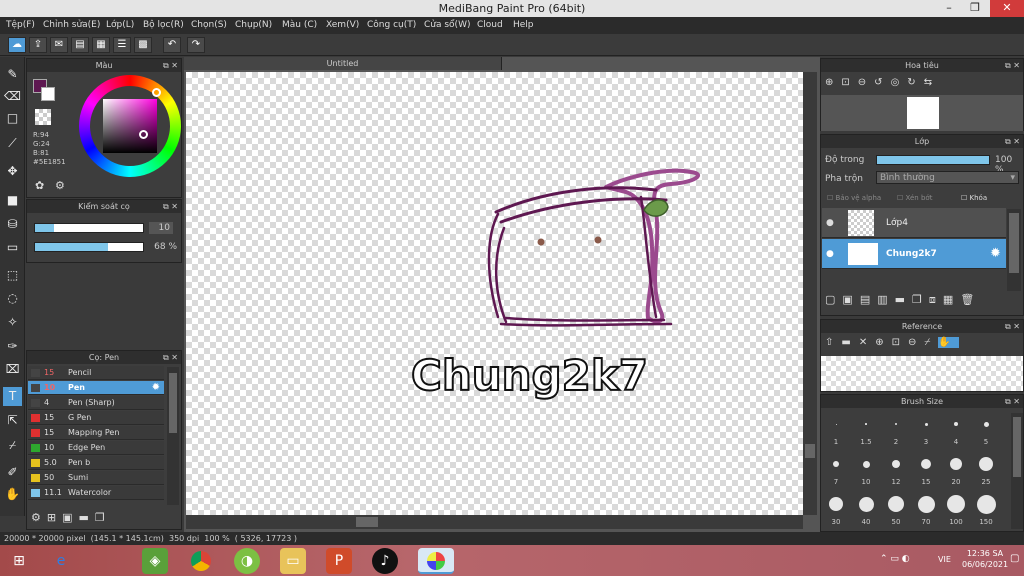 The image size is (1024, 576). What do you see at coordinates (156, 92) in the screenshot?
I see `hue-handle` at bounding box center [156, 92].